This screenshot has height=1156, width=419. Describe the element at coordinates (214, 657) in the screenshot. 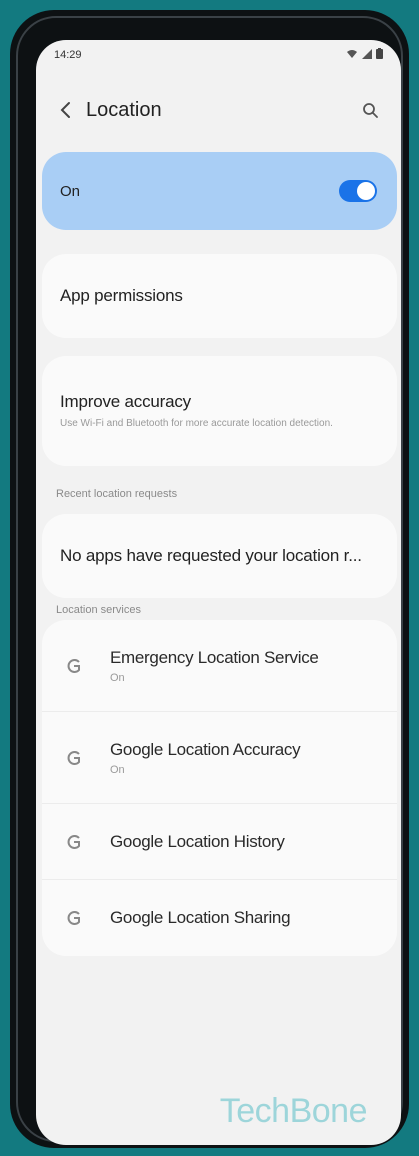

I see `service-title: Emergency Location Service` at that location.